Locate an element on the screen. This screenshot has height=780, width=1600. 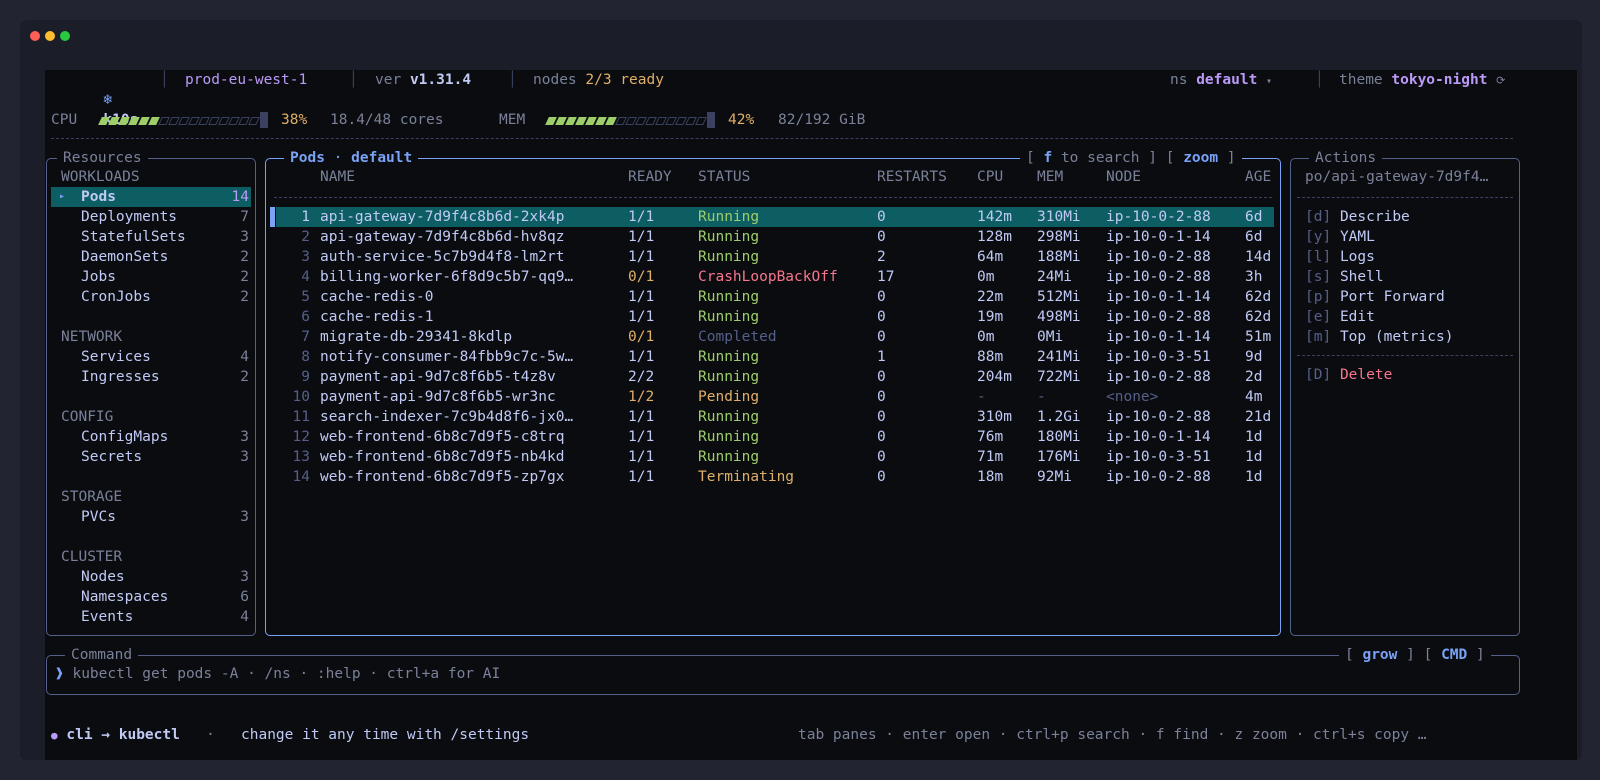
sidebar-item-count: 2 is located at coordinates (244, 277).